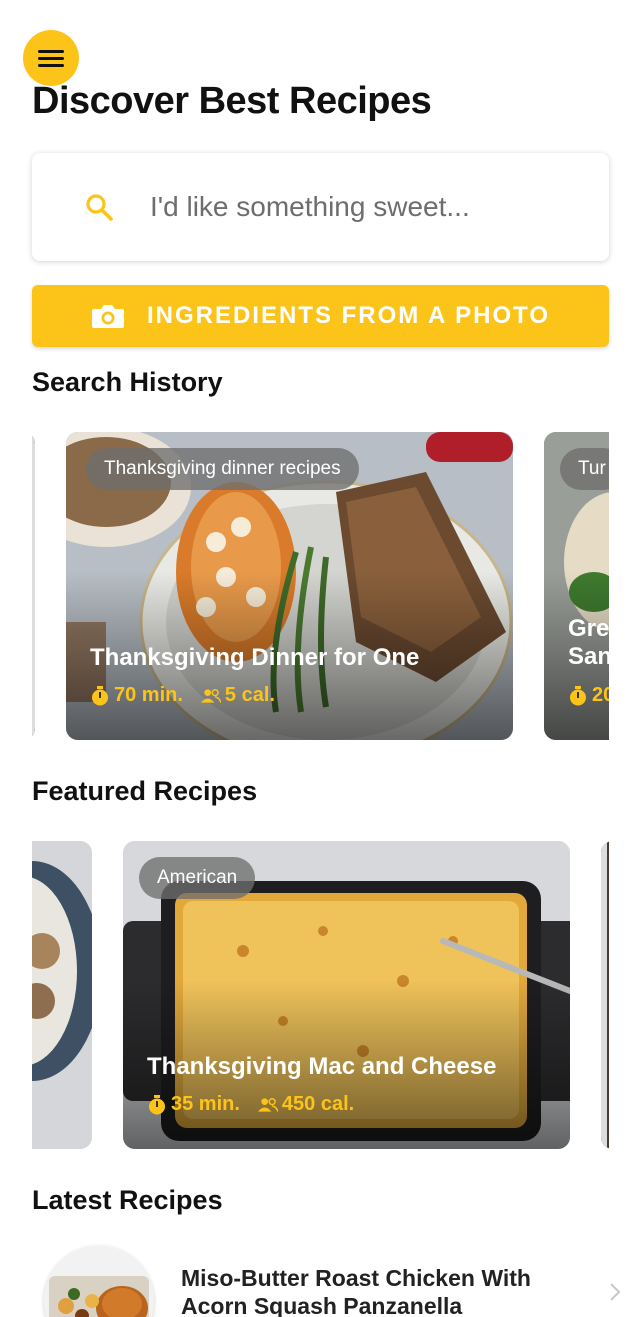  I want to click on hamburger-menu-icon, so click(51, 58).